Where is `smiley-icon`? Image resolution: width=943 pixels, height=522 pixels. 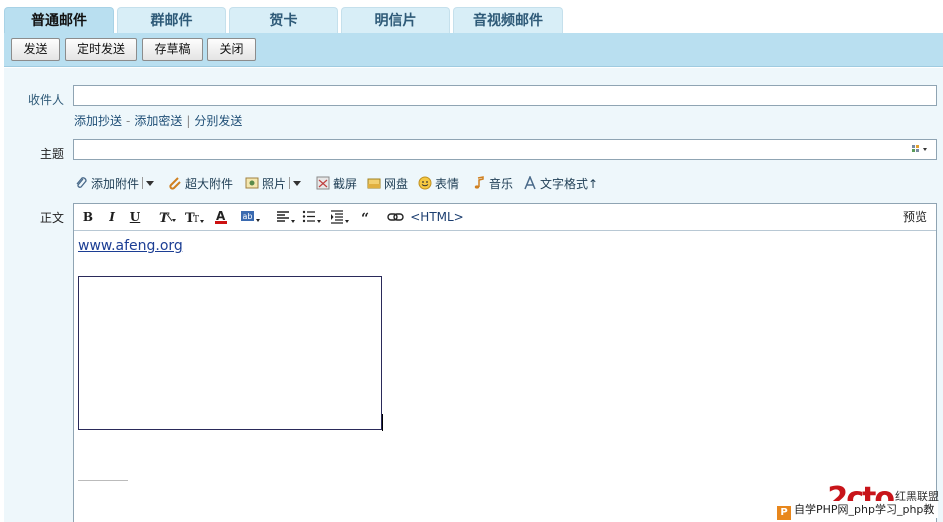 smiley-icon is located at coordinates (425, 183).